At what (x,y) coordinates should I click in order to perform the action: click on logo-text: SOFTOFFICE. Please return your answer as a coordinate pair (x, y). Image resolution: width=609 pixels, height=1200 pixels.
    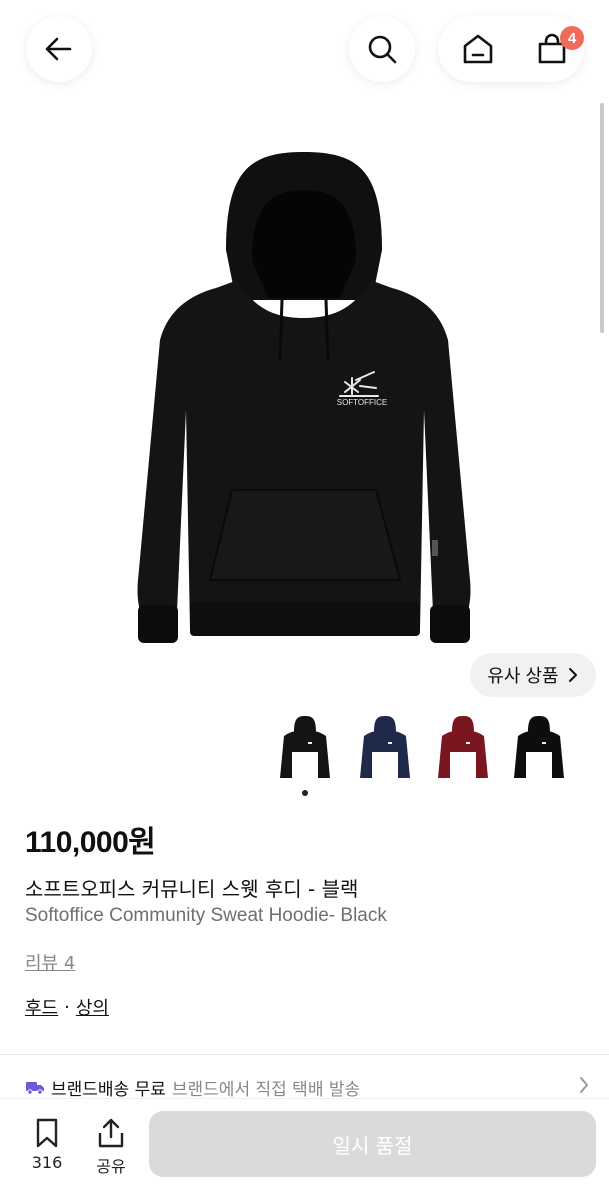
    Looking at the image, I should click on (362, 402).